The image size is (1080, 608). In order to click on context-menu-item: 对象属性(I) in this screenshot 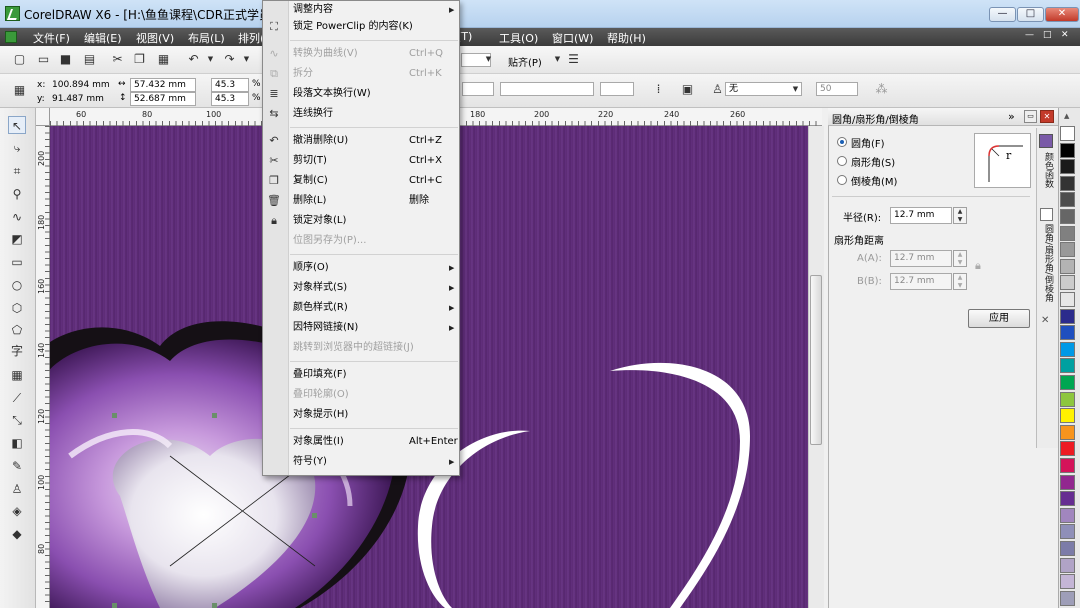, I will do `click(318, 442)`.